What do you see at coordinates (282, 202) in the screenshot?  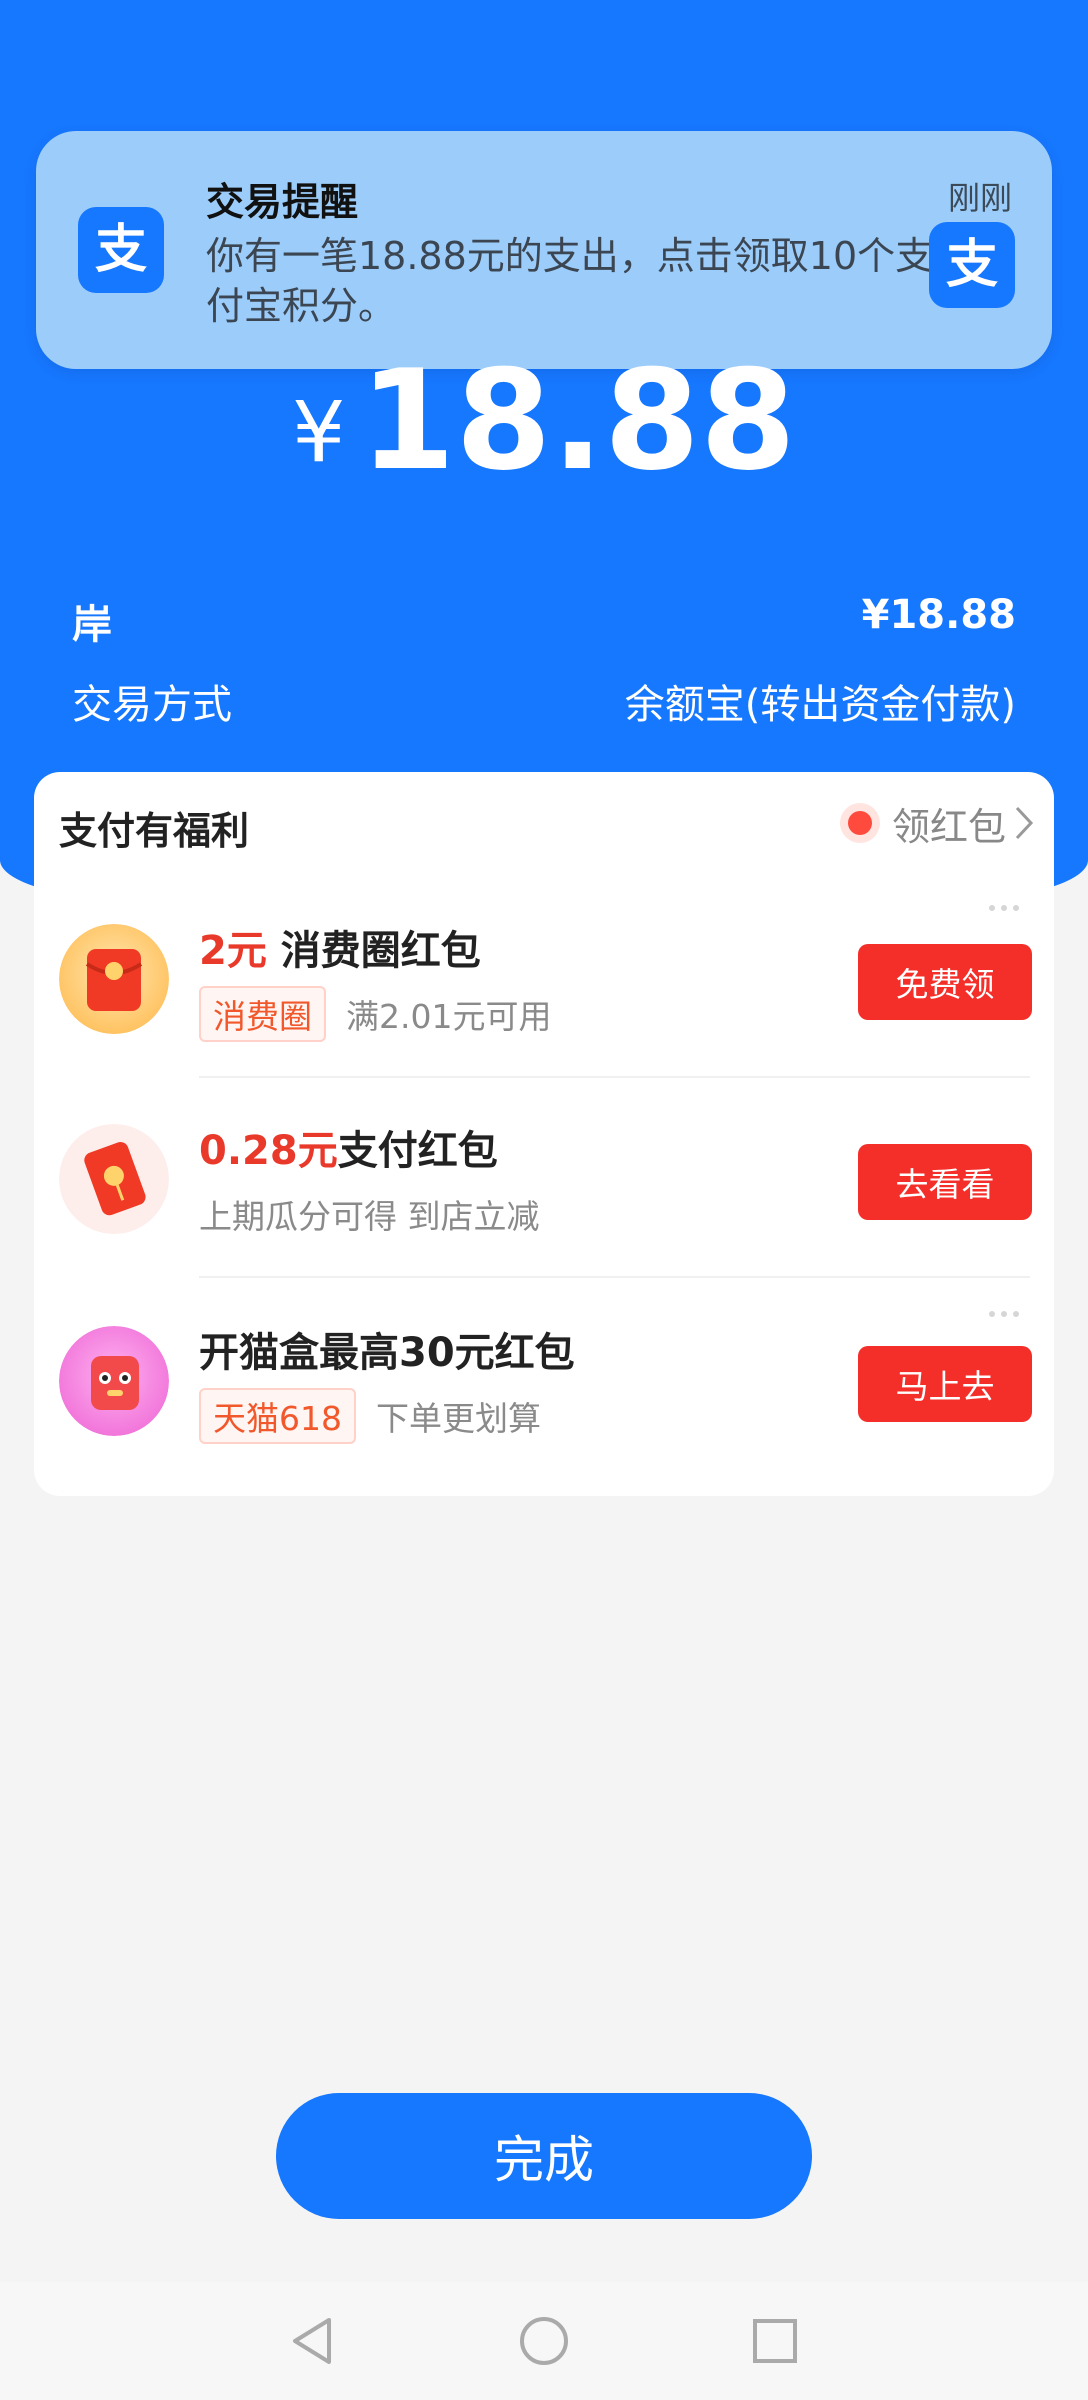 I see `notification-title: 交易提醒` at bounding box center [282, 202].